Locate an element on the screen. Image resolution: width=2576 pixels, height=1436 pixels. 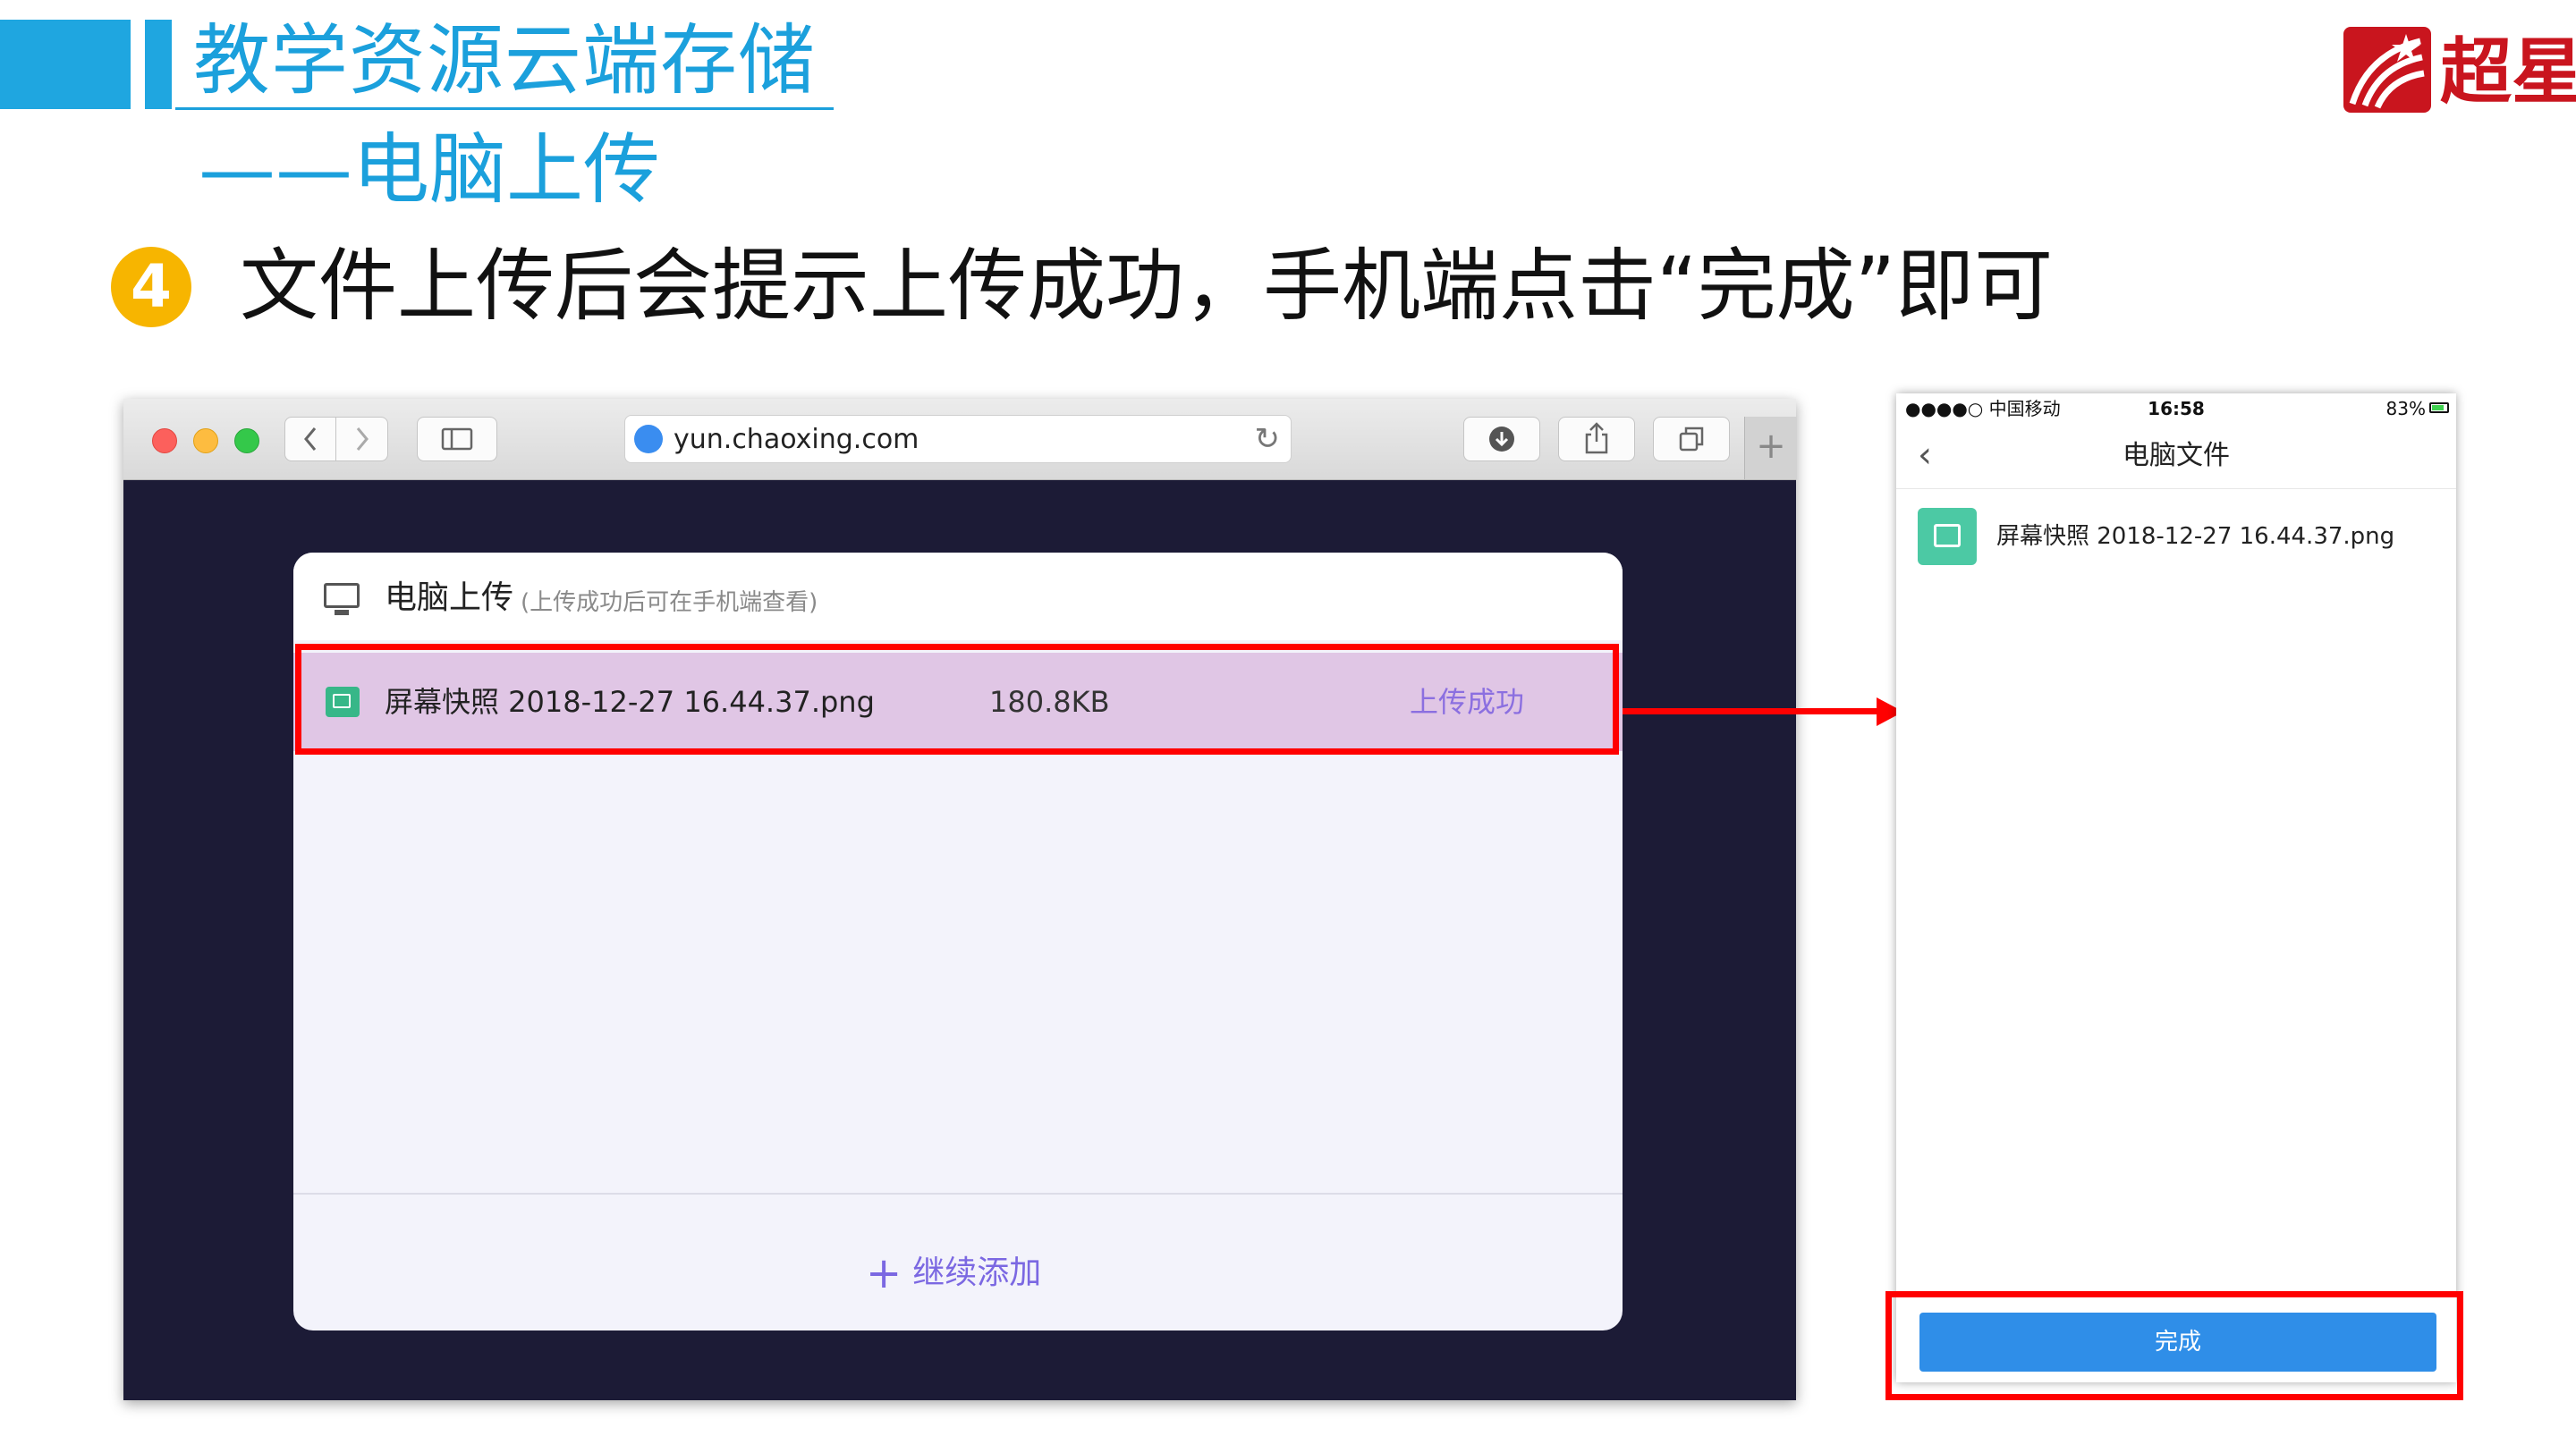
zoom-window-button is located at coordinates (246, 440).